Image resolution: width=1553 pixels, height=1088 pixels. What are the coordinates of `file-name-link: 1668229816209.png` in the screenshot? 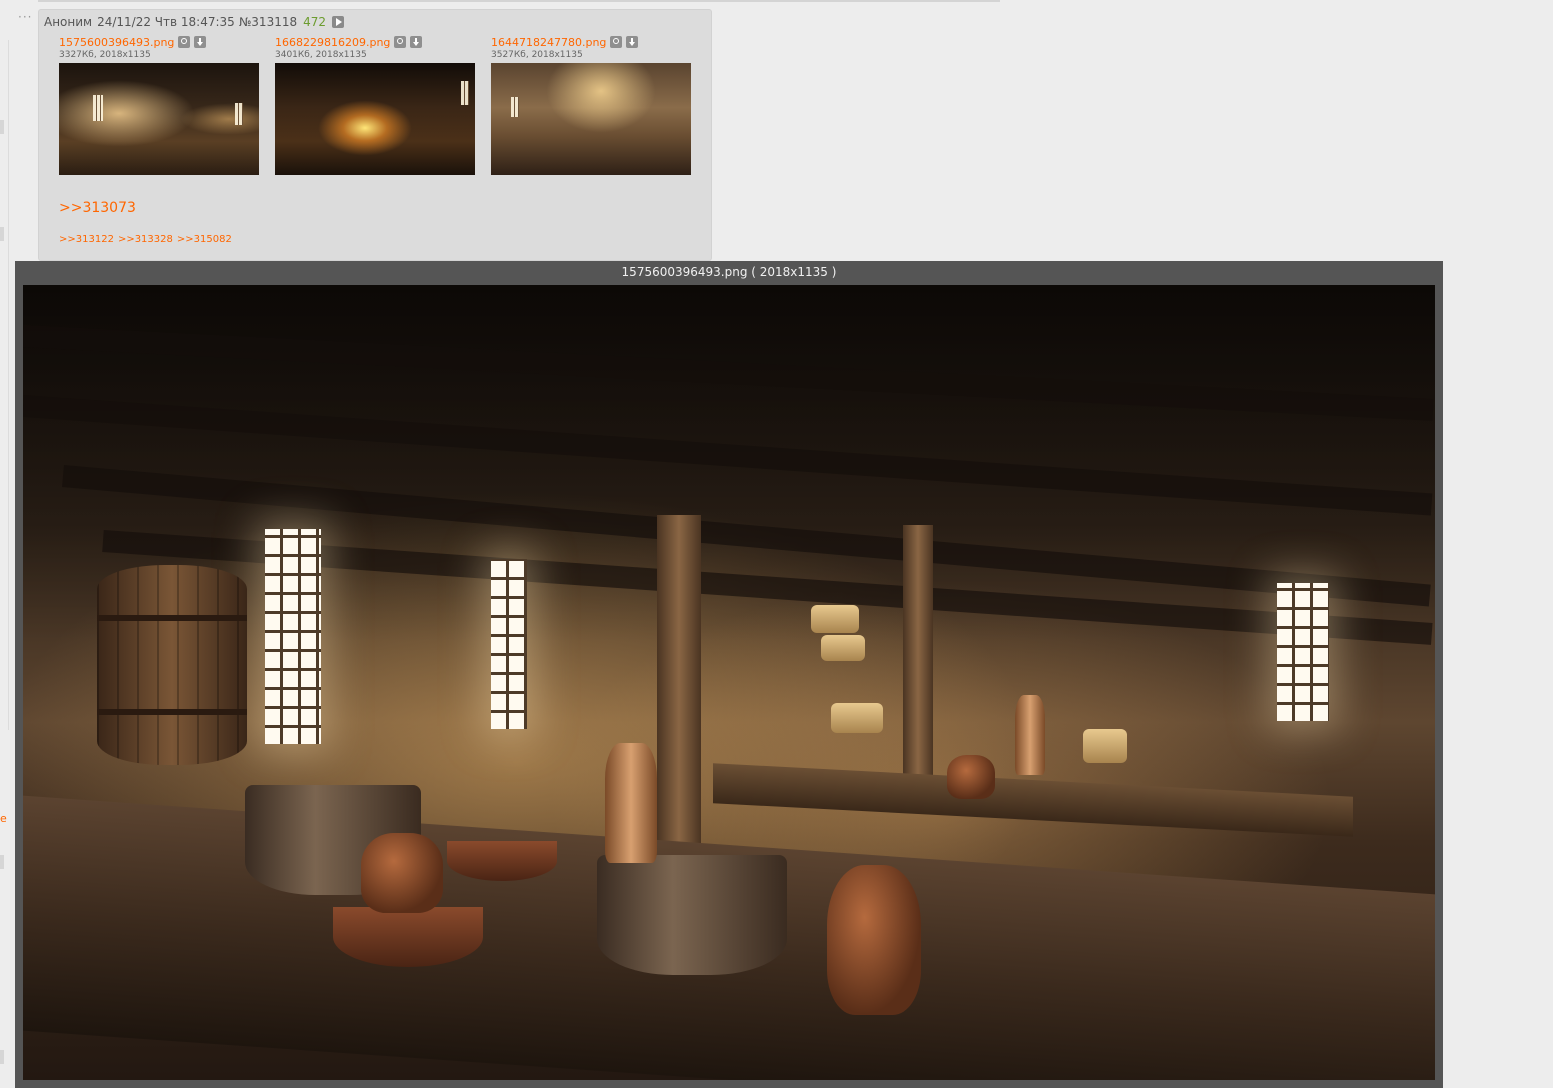 It's located at (332, 42).